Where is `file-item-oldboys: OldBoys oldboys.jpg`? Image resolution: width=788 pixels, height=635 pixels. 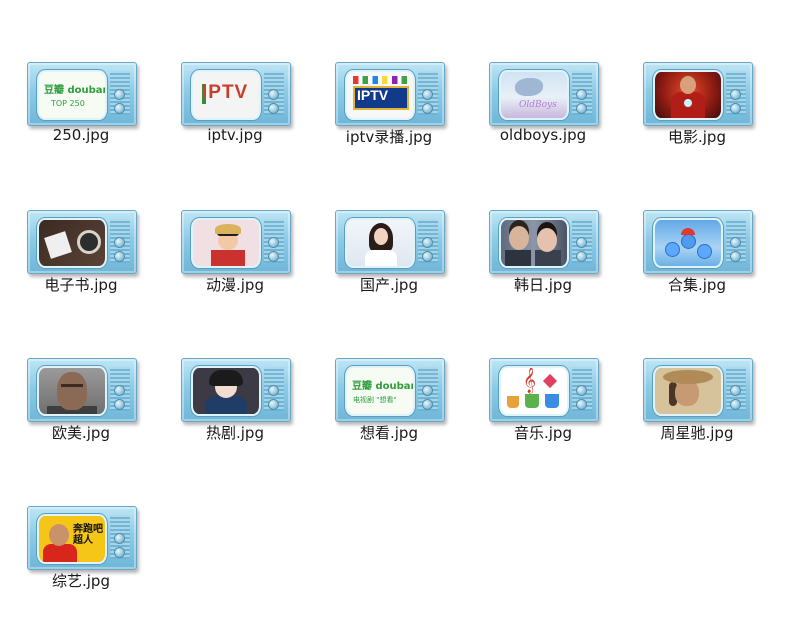 file-item-oldboys: OldBoys oldboys.jpg is located at coordinates (543, 114).